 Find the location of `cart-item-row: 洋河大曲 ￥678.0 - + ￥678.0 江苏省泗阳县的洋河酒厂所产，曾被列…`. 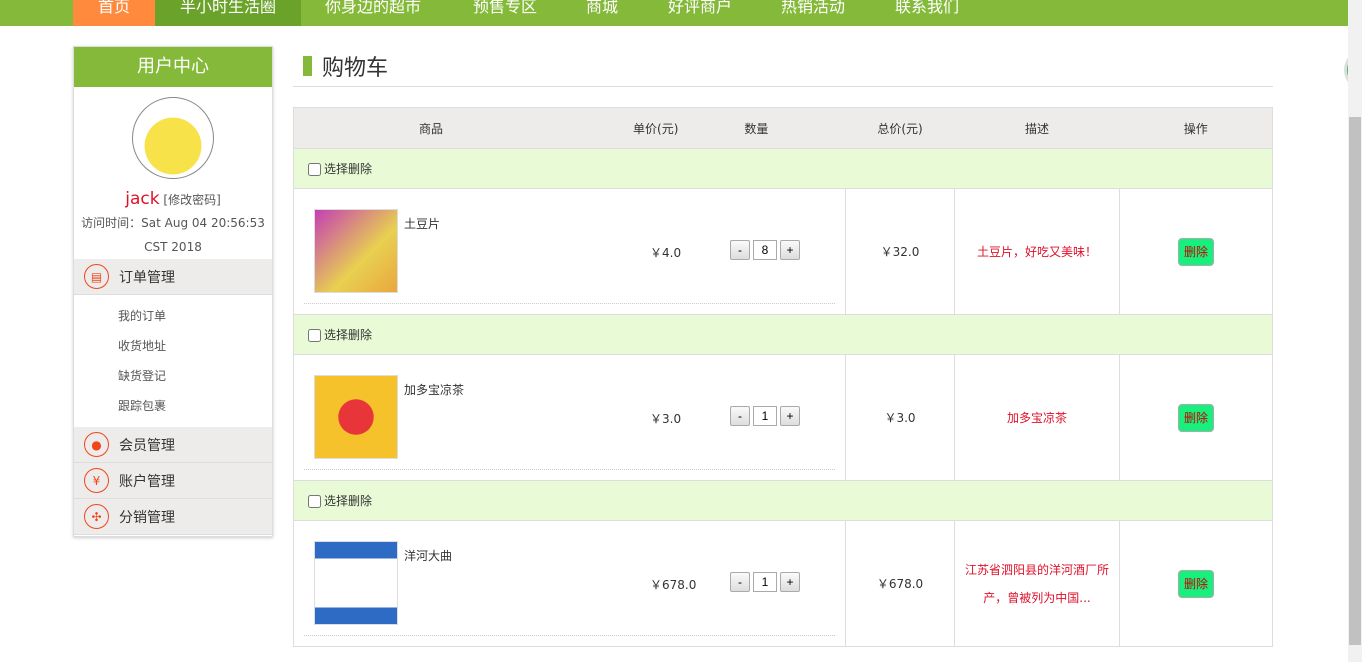

cart-item-row: 洋河大曲 ￥678.0 - + ￥678.0 江苏省泗阳县的洋河酒厂所产，曾被列… is located at coordinates (783, 583).